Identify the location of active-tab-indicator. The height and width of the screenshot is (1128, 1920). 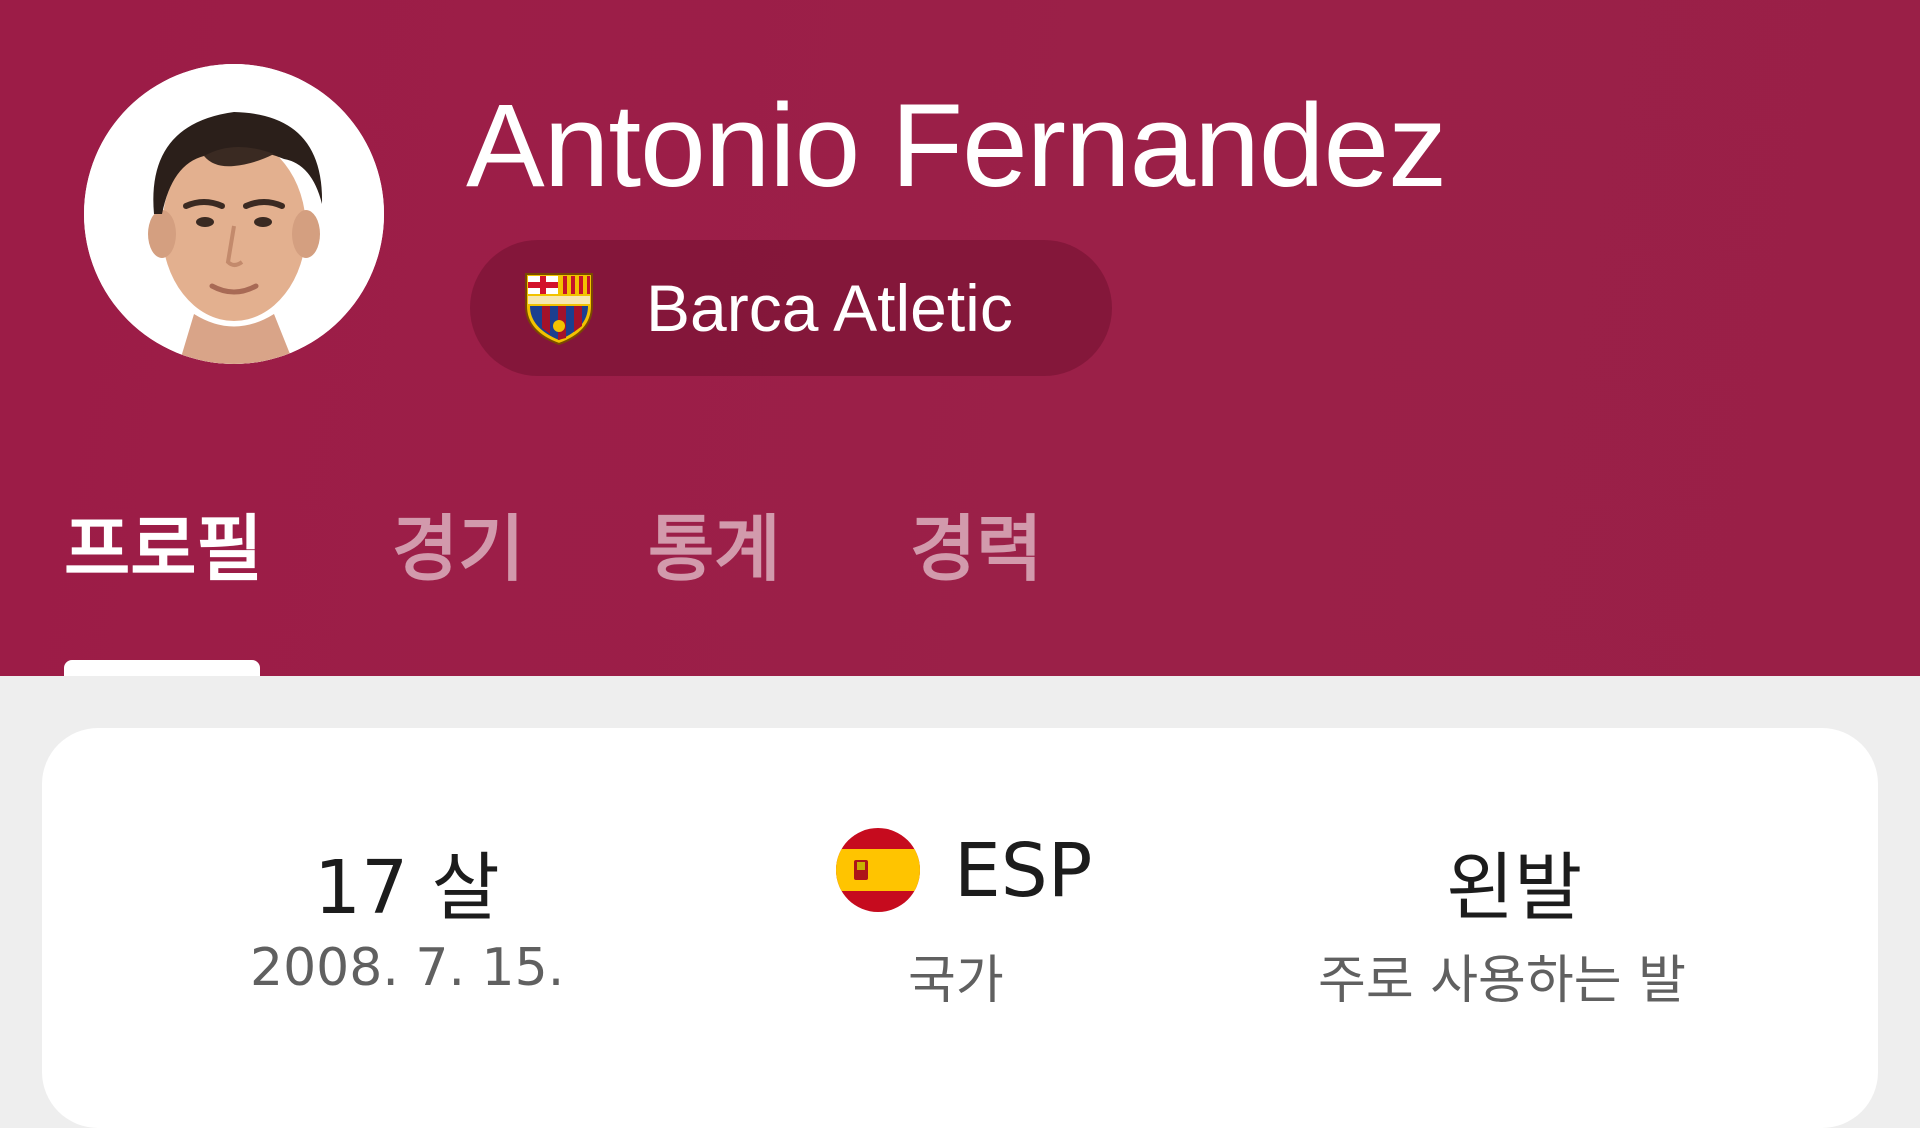
(162, 668).